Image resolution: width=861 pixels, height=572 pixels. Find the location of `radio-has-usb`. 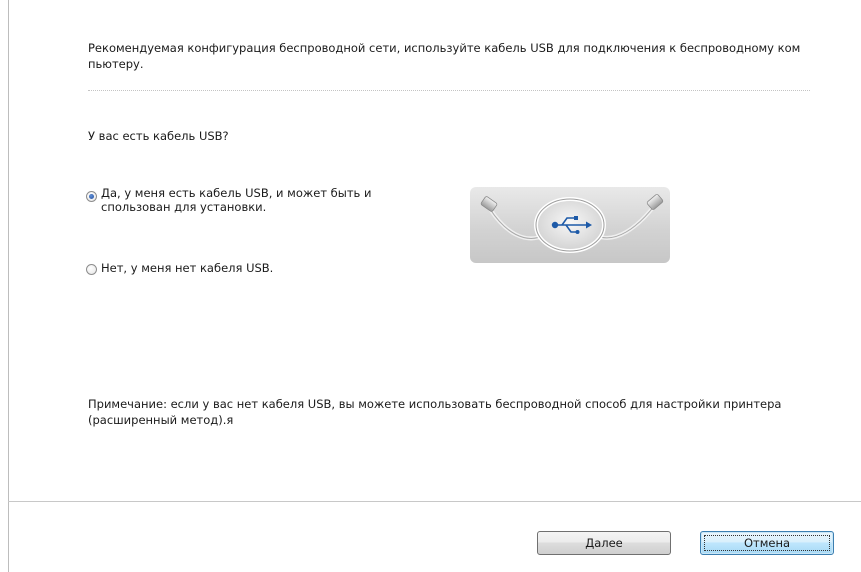

radio-has-usb is located at coordinates (91, 196).